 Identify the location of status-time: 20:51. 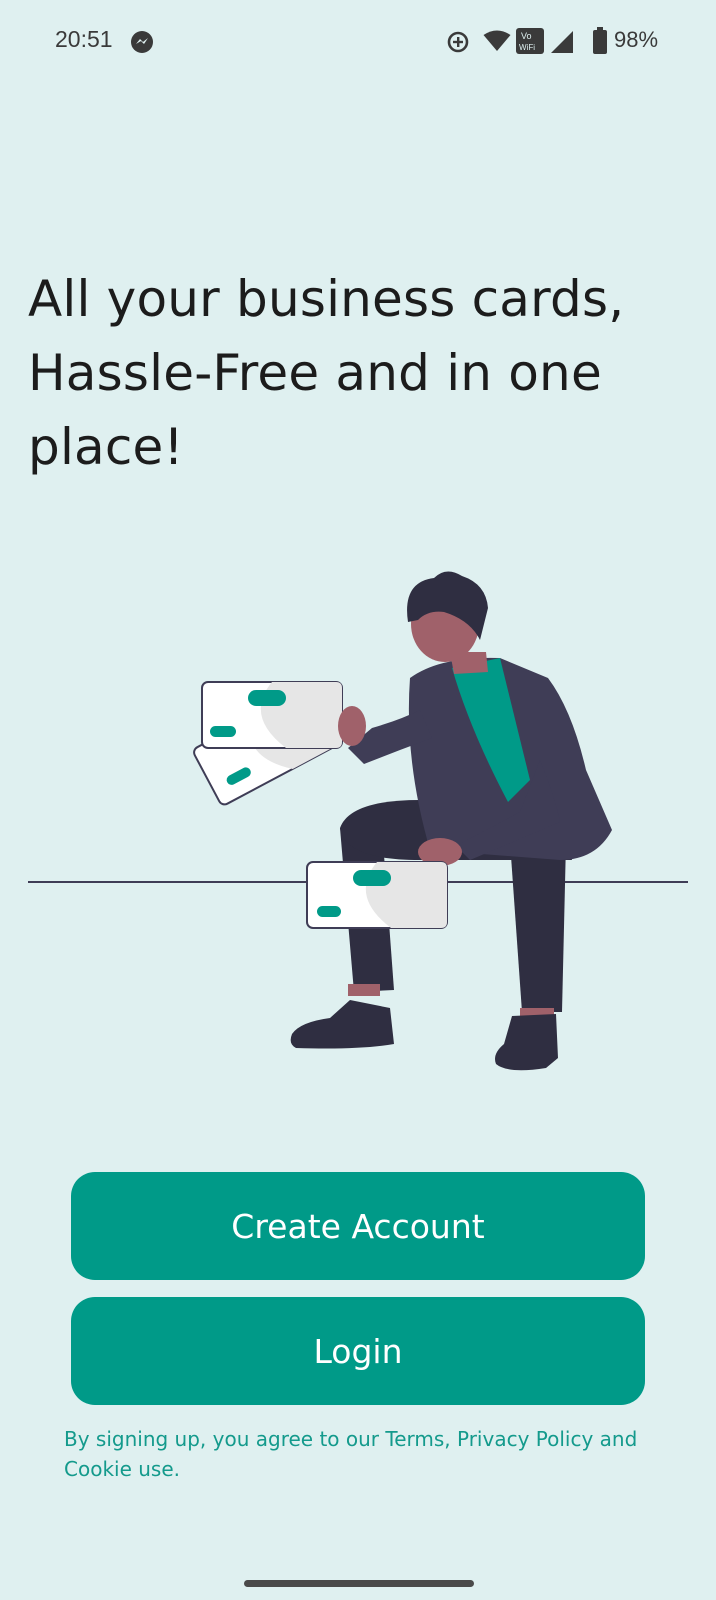
(84, 39).